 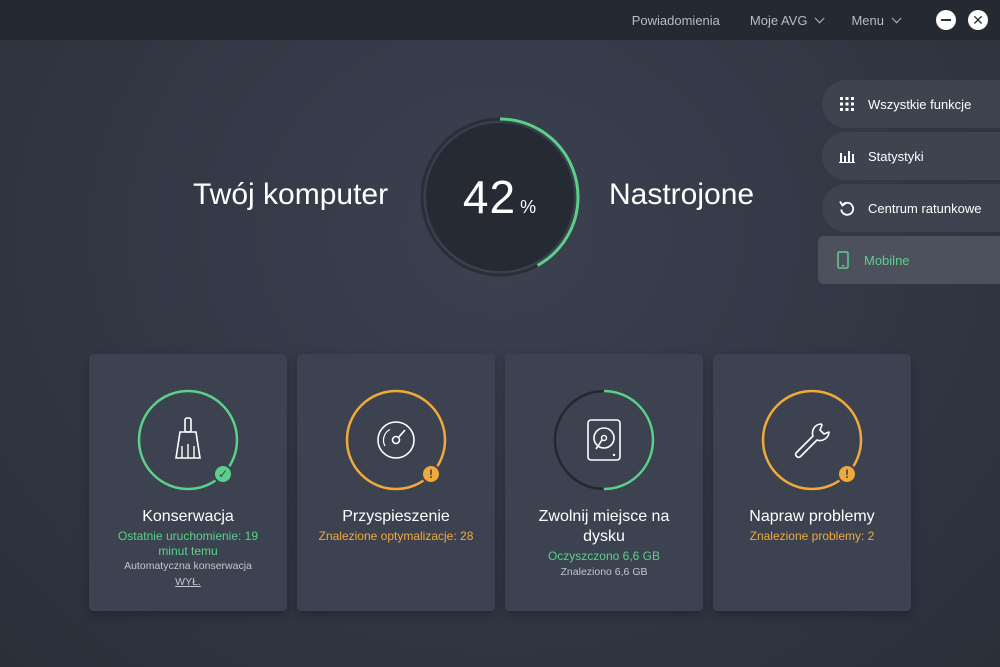 I want to click on gauge-value: 42%, so click(x=500, y=197).